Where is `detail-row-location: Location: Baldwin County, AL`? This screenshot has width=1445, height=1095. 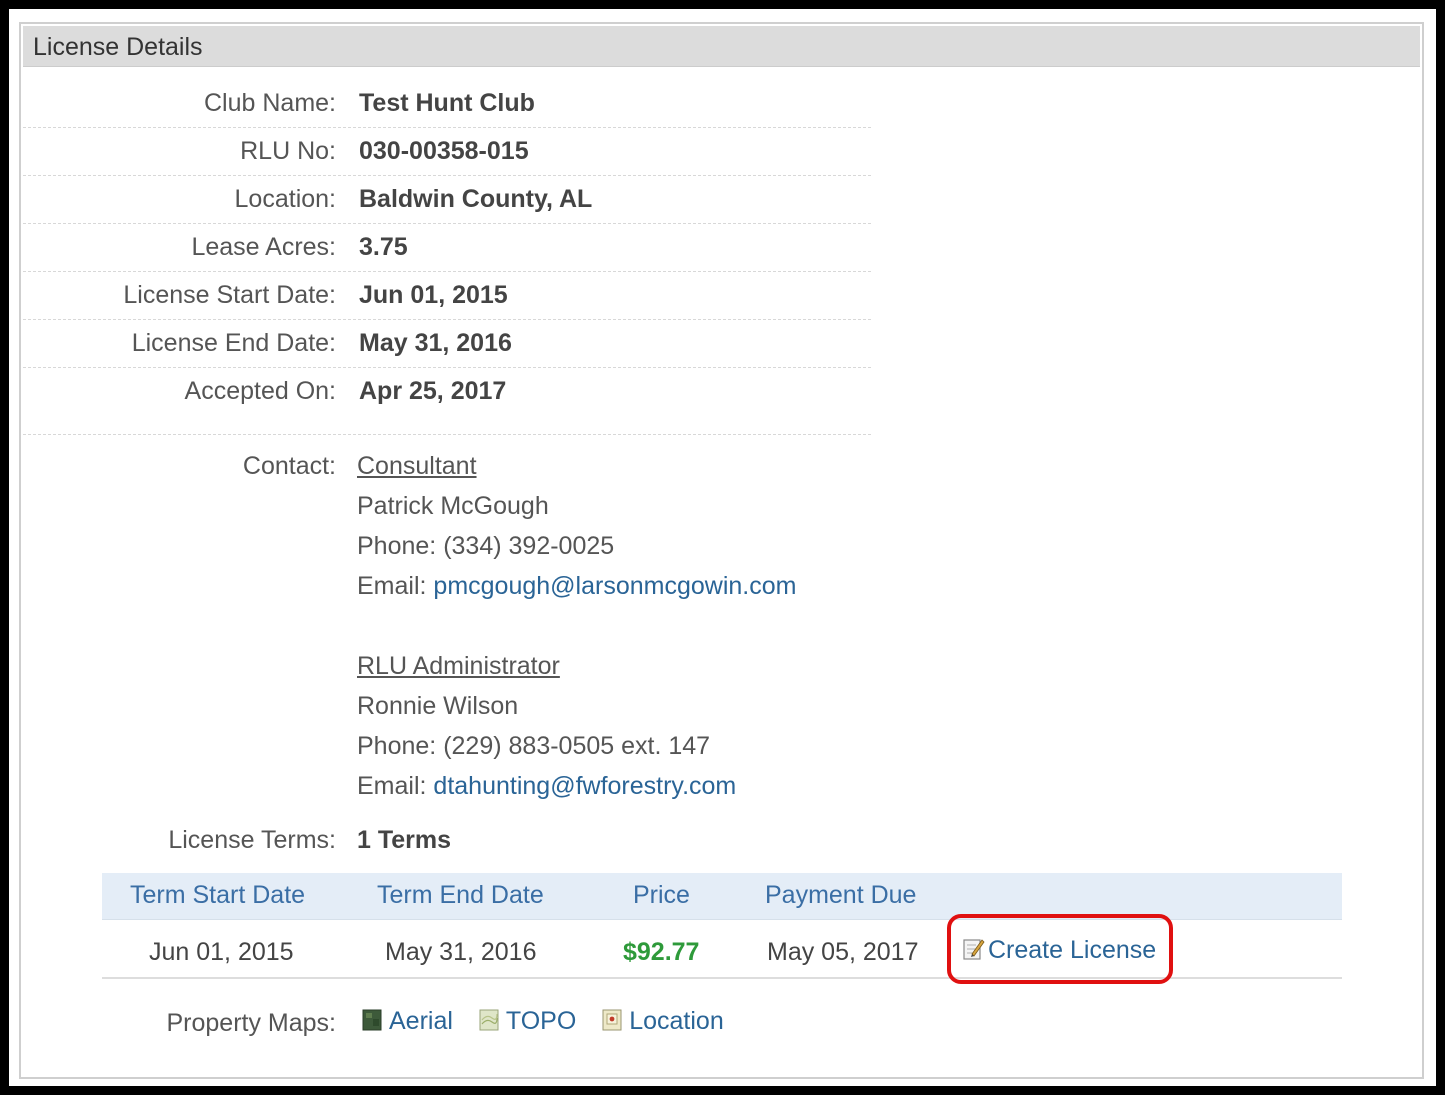
detail-row-location: Location: Baldwin County, AL is located at coordinates (447, 199).